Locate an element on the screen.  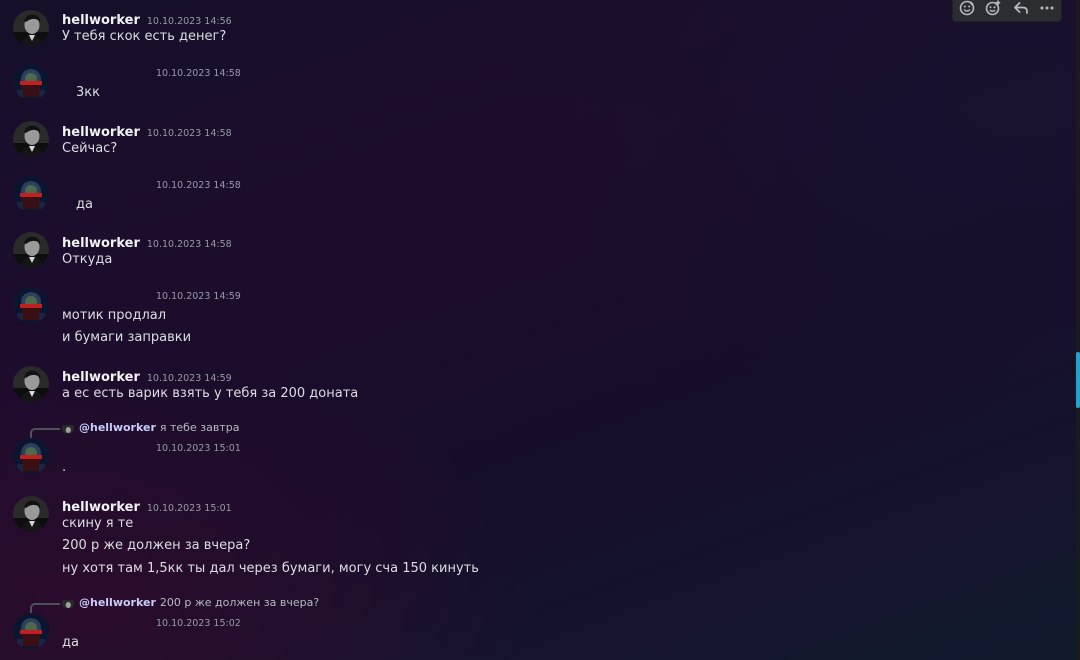
reply-text: я тебе завтра is located at coordinates (199, 427).